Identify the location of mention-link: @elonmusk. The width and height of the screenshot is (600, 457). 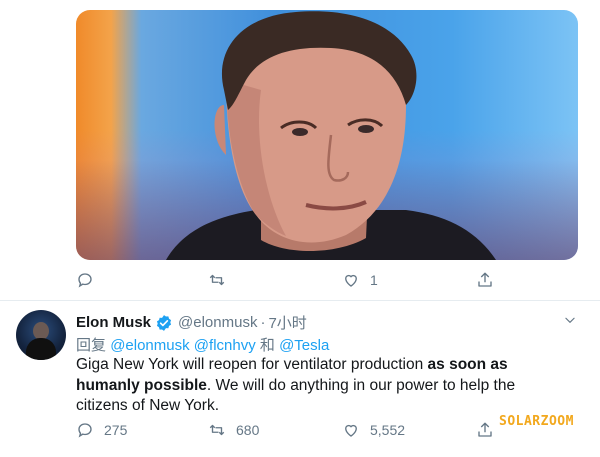
(149, 345).